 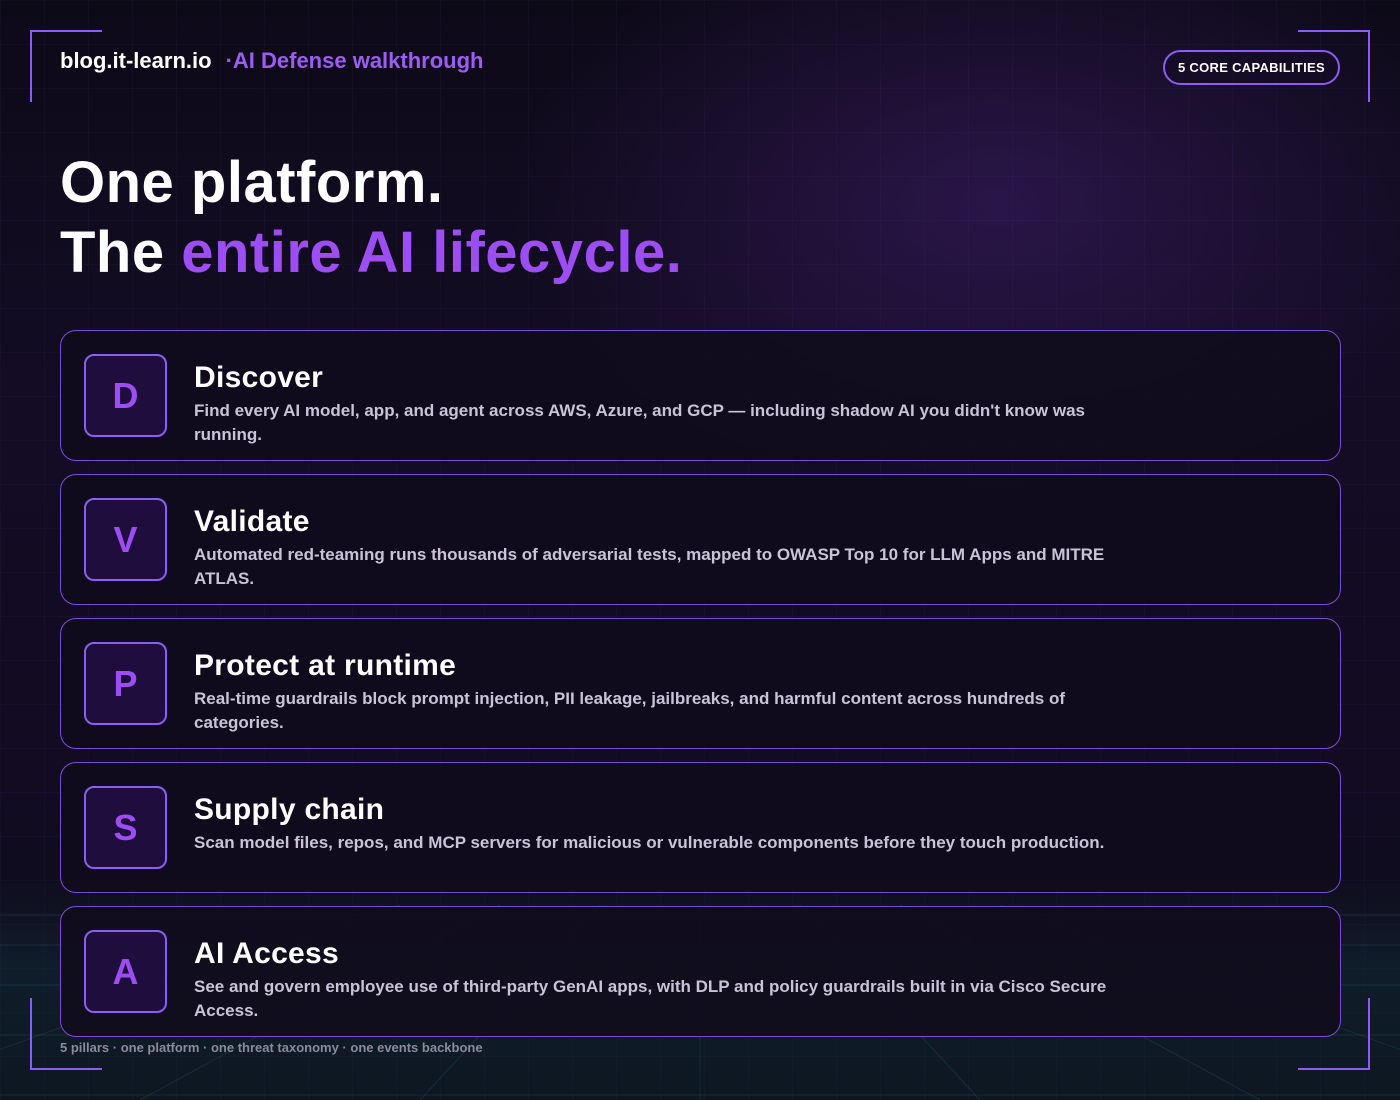 What do you see at coordinates (432, 252) in the screenshot?
I see `hero-line-2-accent: entire AI lifecycle.` at bounding box center [432, 252].